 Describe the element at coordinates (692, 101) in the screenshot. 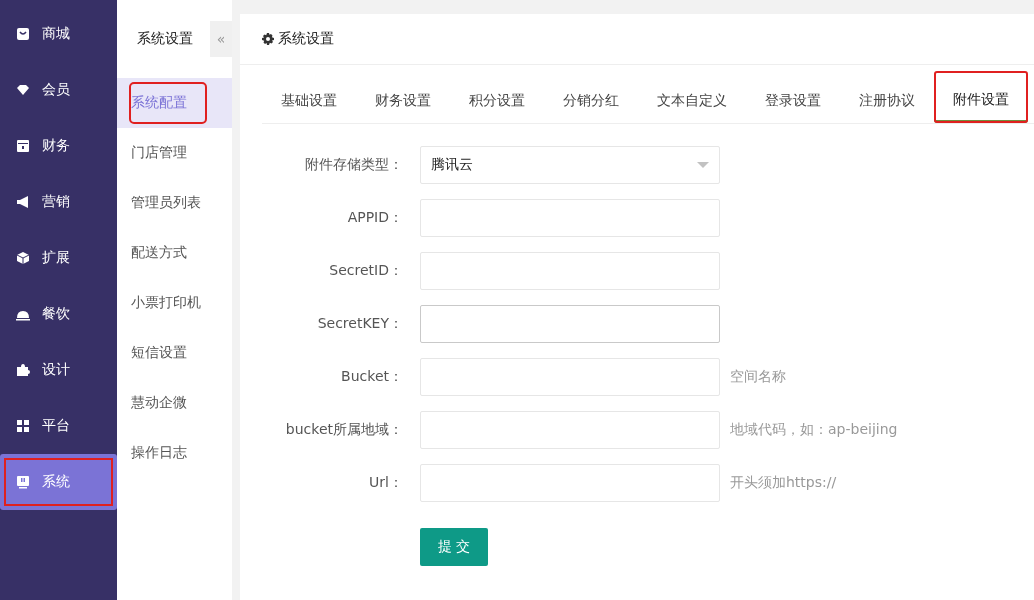

I see `tab: 文本自定义` at that location.